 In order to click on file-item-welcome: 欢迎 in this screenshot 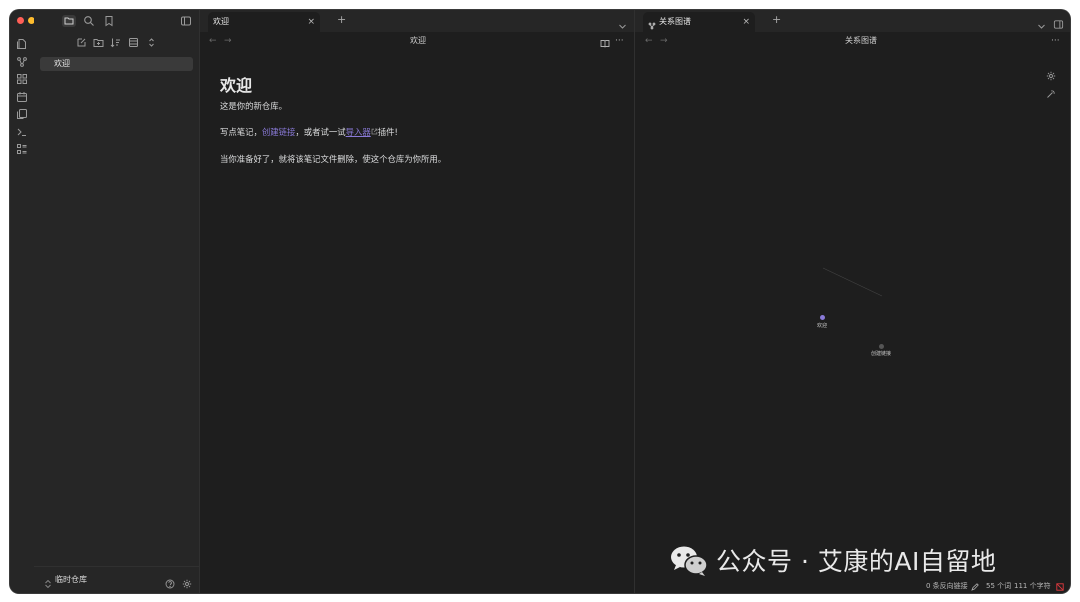, I will do `click(116, 64)`.